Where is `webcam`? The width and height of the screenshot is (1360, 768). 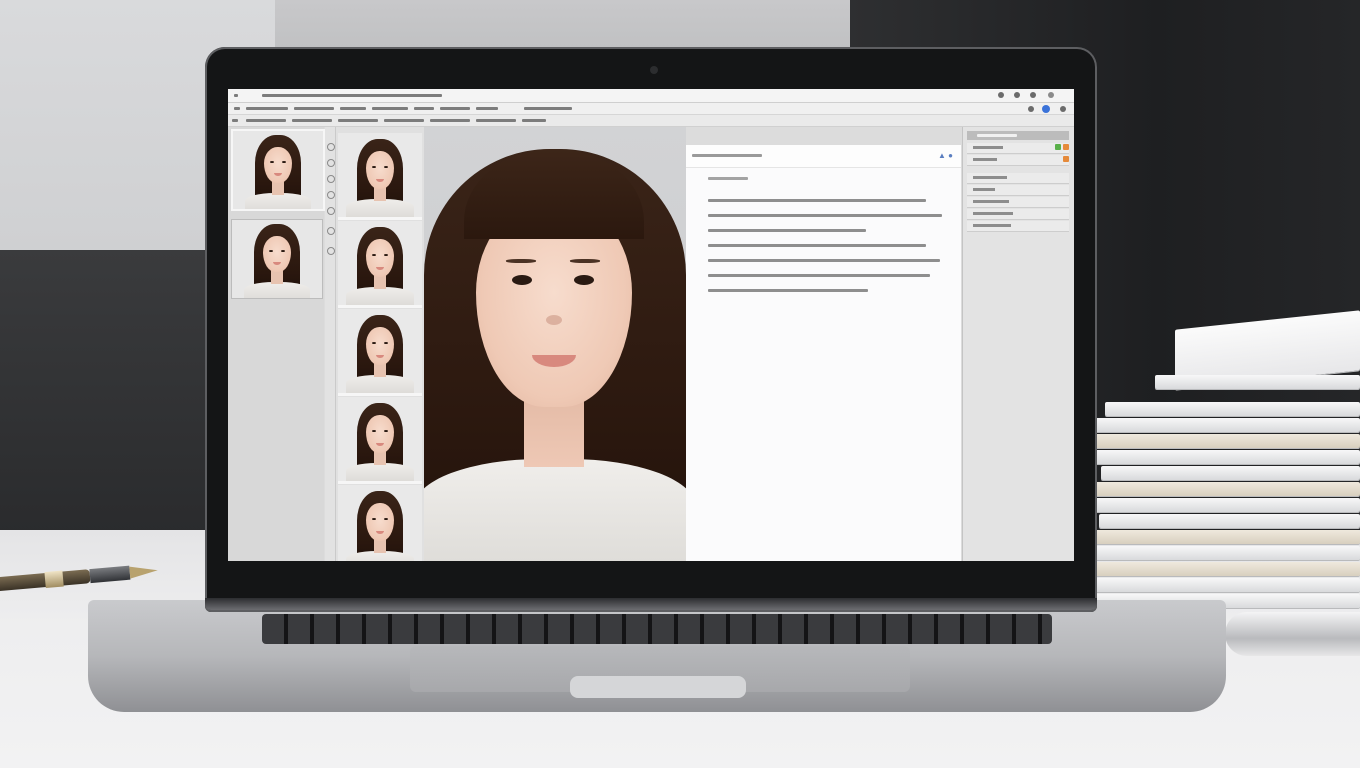 webcam is located at coordinates (654, 70).